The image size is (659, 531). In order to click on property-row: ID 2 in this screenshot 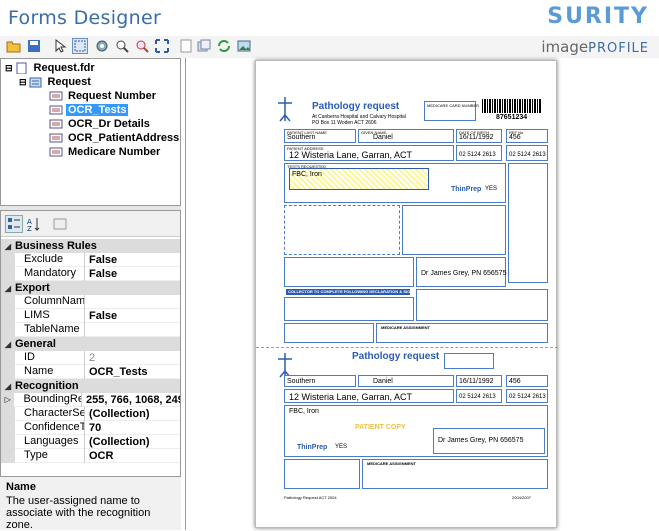, I will do `click(90, 357)`.